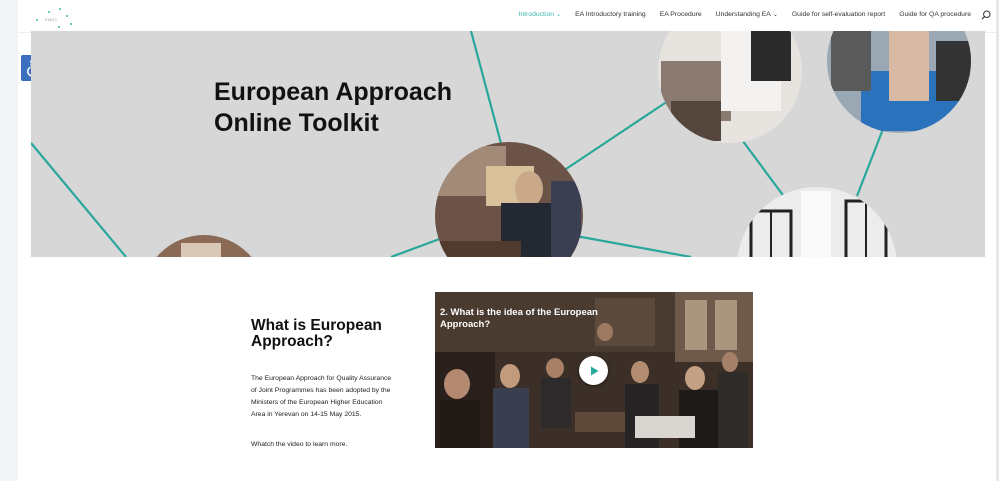  Describe the element at coordinates (333, 108) in the screenshot. I see `hero-title: European Approach Online Toolkit` at that location.